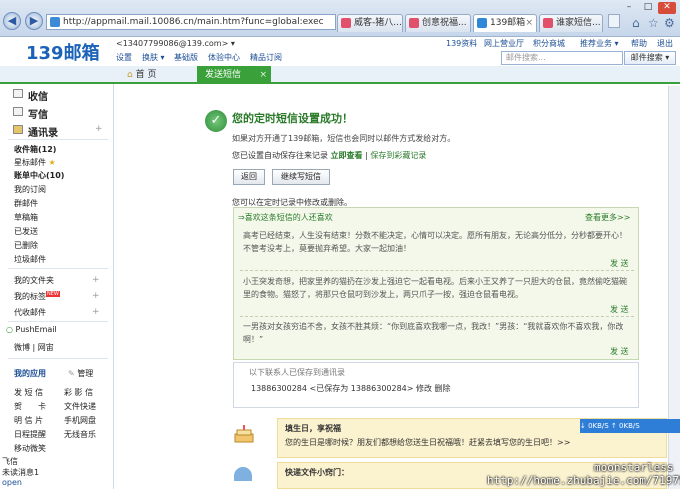 The image size is (680, 489). Describe the element at coordinates (648, 8) in the screenshot. I see `maximize-icon: □` at that location.